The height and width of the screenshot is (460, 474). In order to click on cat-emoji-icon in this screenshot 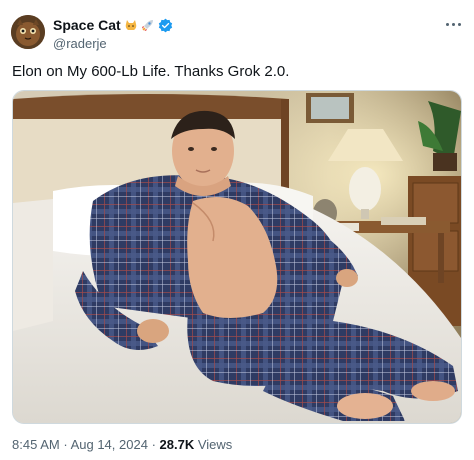, I will do `click(131, 25)`.